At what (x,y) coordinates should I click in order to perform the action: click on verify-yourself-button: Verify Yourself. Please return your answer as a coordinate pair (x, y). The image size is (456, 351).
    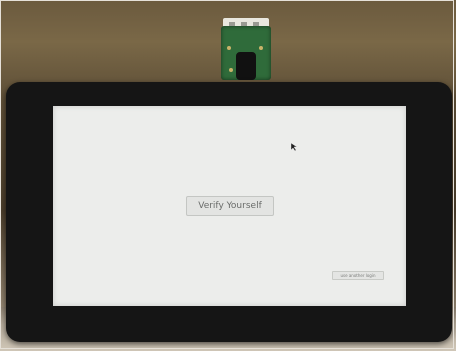
    Looking at the image, I should click on (230, 206).